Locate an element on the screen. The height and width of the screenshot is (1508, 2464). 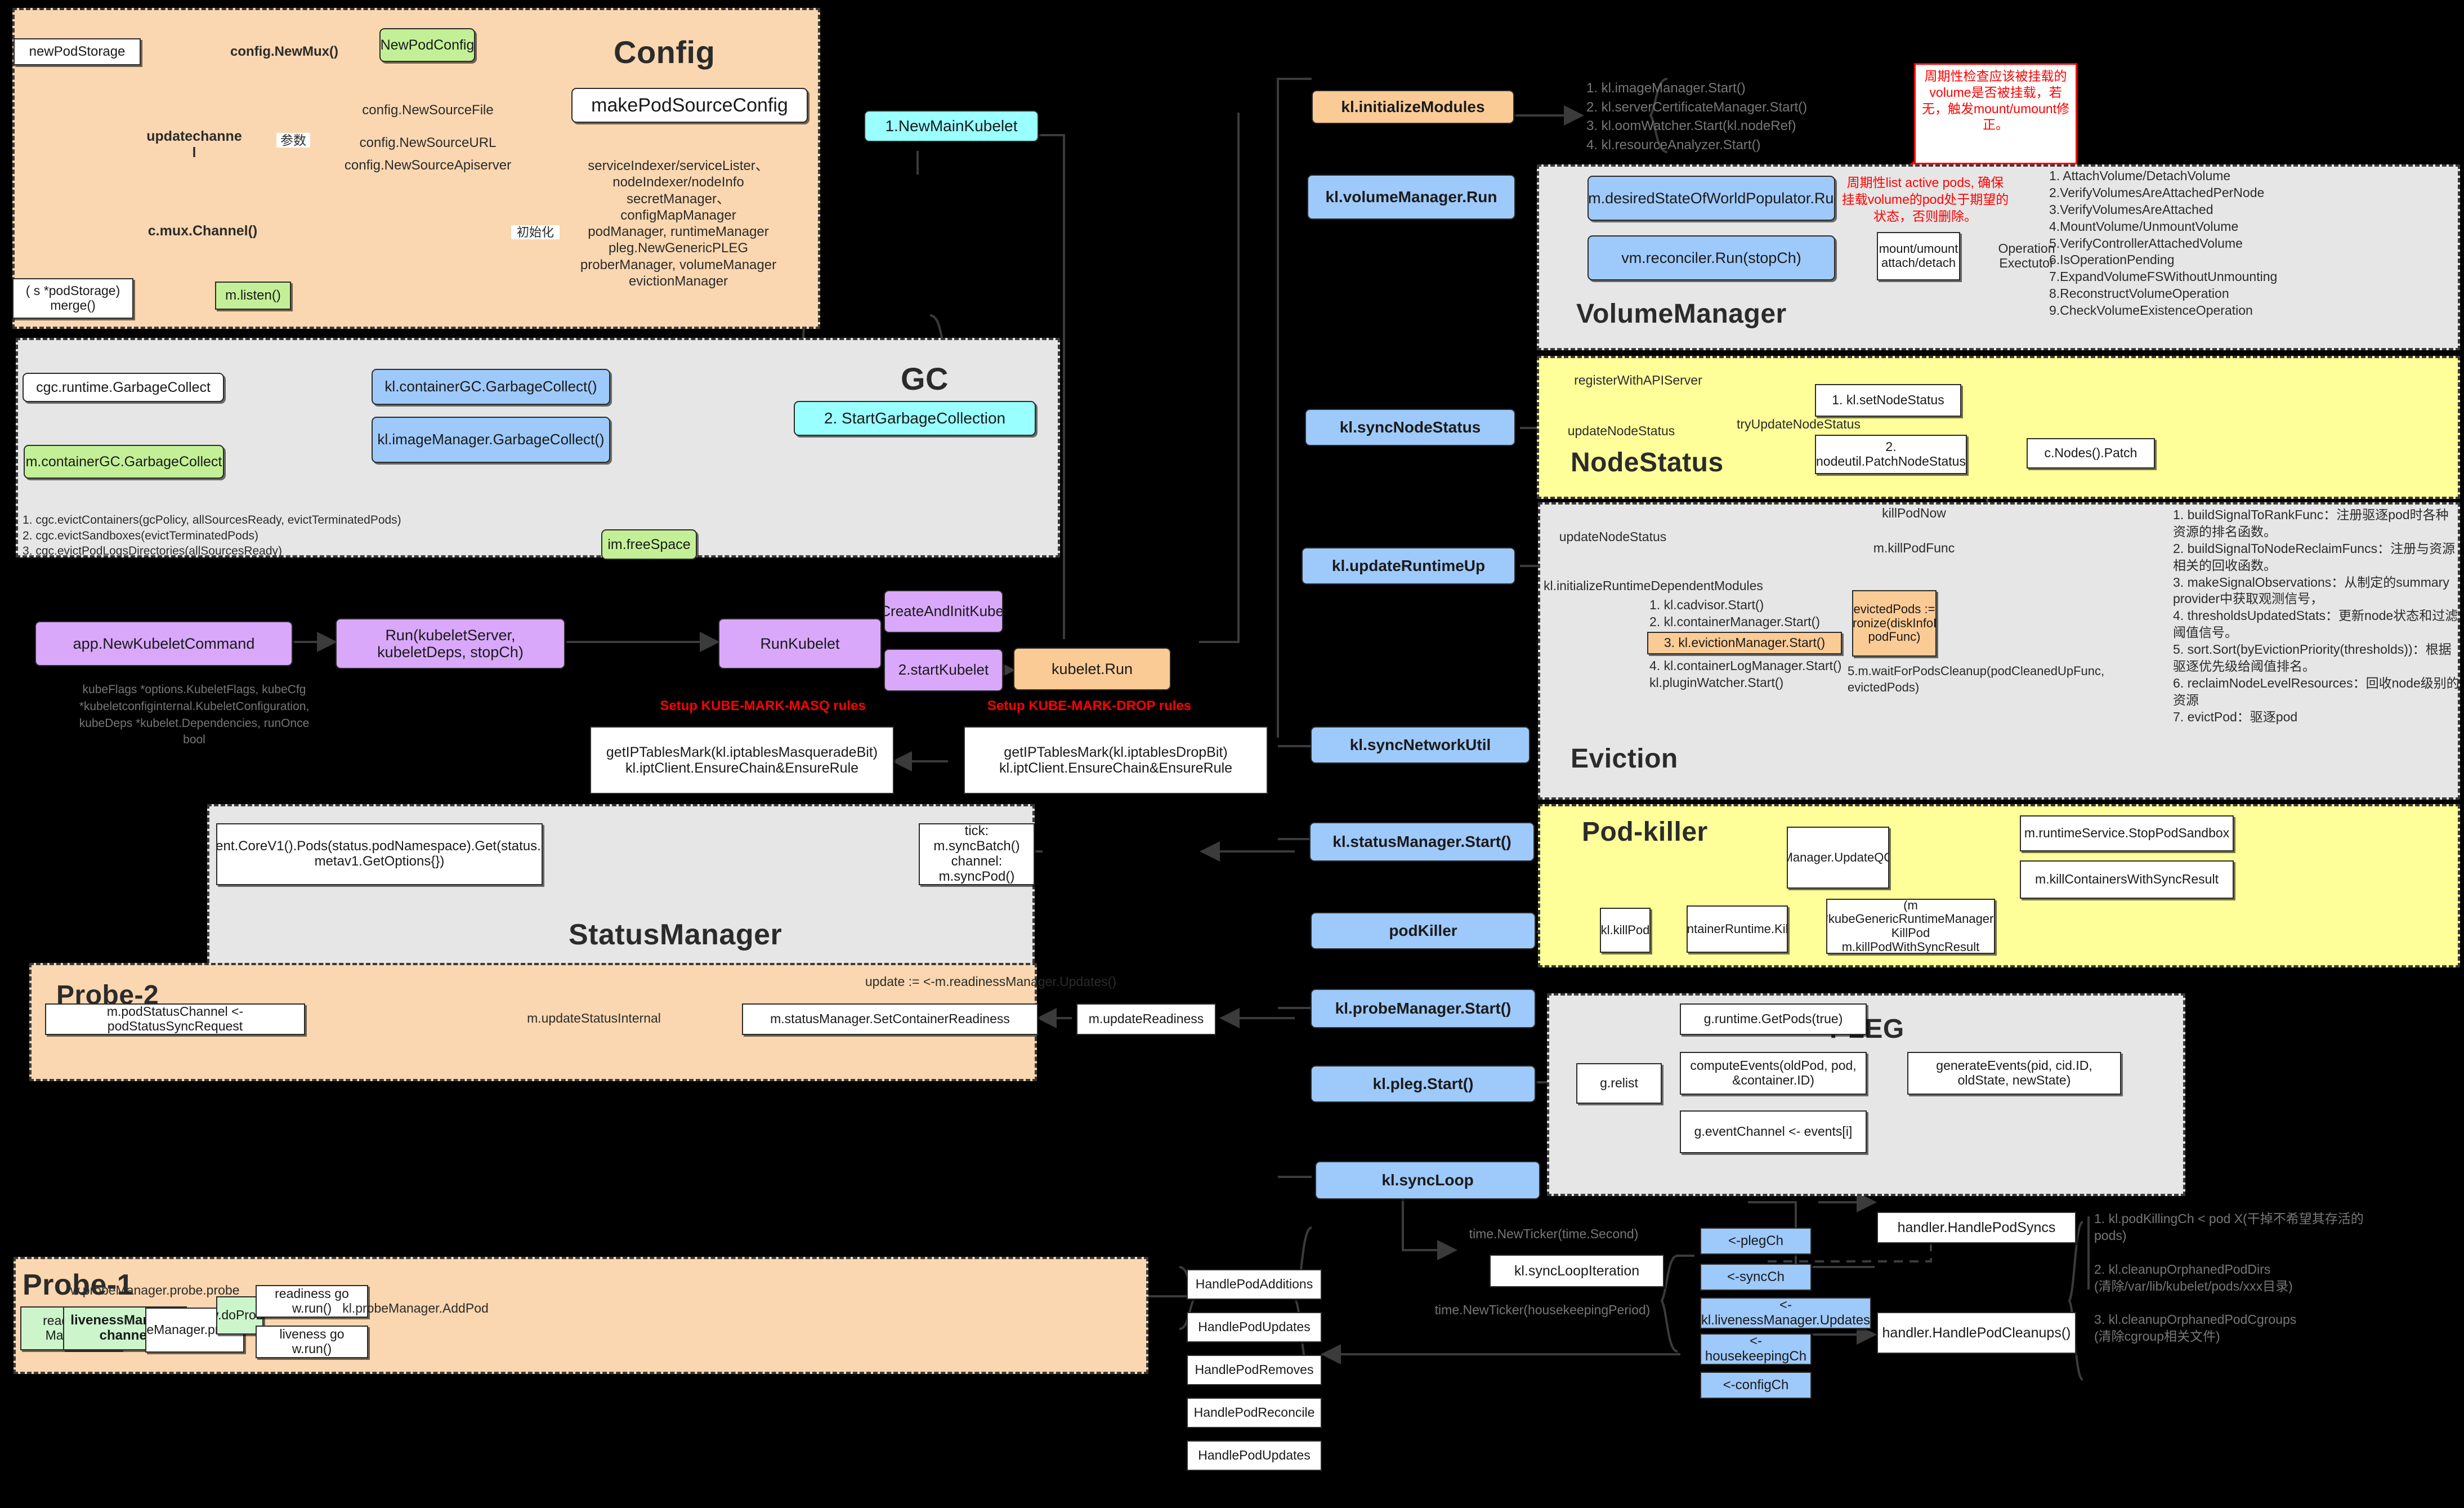
kl-sync-loop-box: kl.syncLoop is located at coordinates (1427, 1180).